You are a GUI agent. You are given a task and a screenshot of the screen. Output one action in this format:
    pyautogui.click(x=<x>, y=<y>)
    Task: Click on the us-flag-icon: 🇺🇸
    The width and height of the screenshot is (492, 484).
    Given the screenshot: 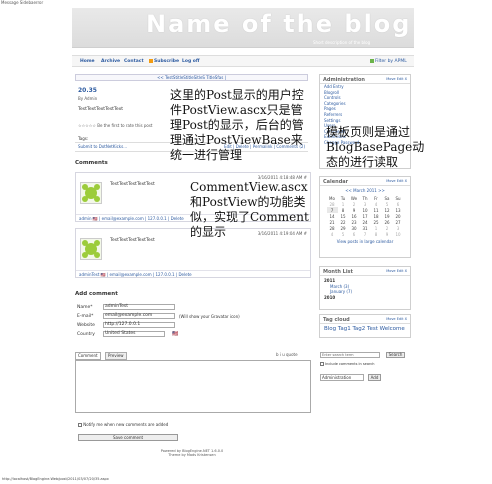 What is the action you would take?
    pyautogui.click(x=175, y=334)
    